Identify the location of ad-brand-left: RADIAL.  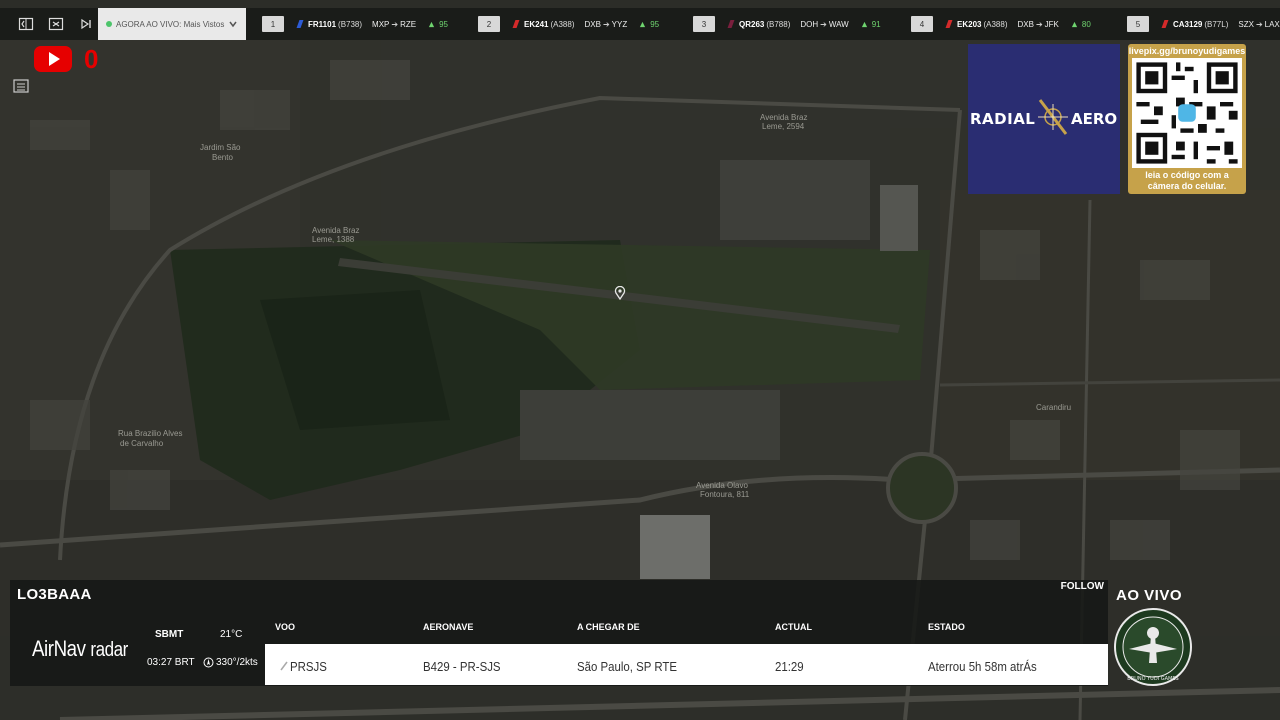
(1003, 119).